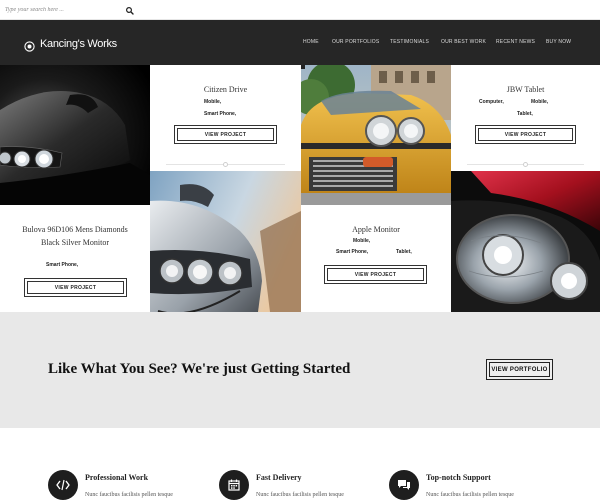 This screenshot has width=600, height=500. I want to click on site-logo: Kancing's Works, so click(70, 44).